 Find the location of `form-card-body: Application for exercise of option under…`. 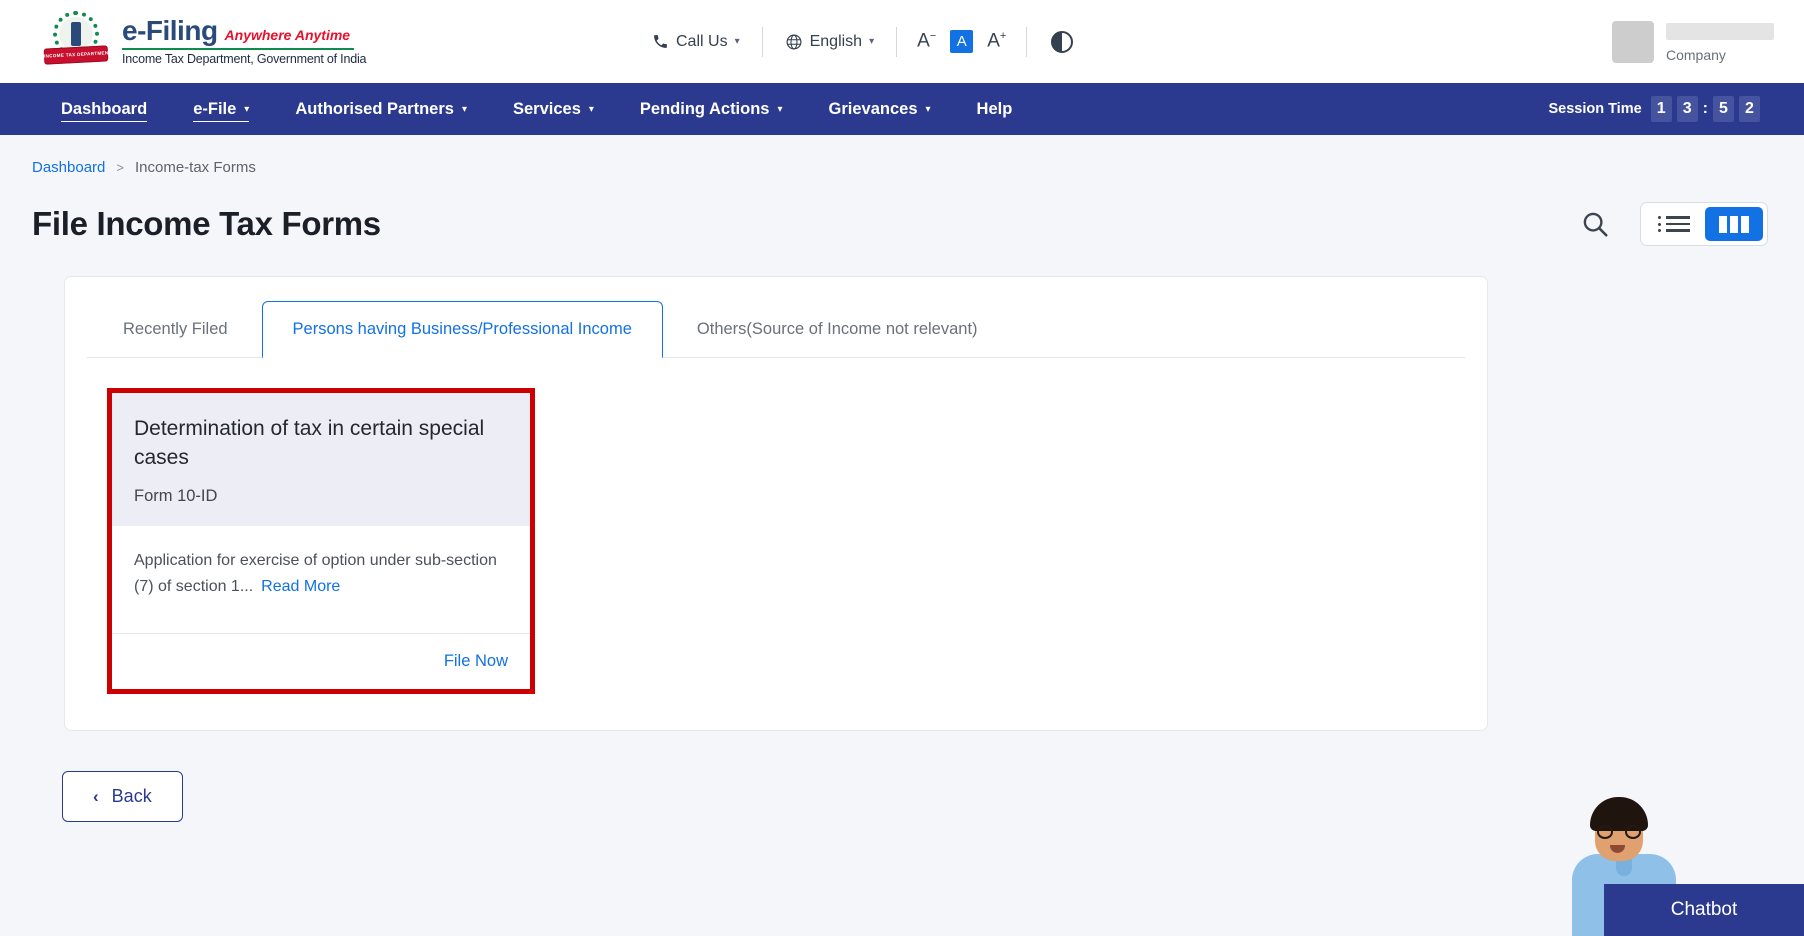

form-card-body: Application for exercise of option under… is located at coordinates (321, 580).